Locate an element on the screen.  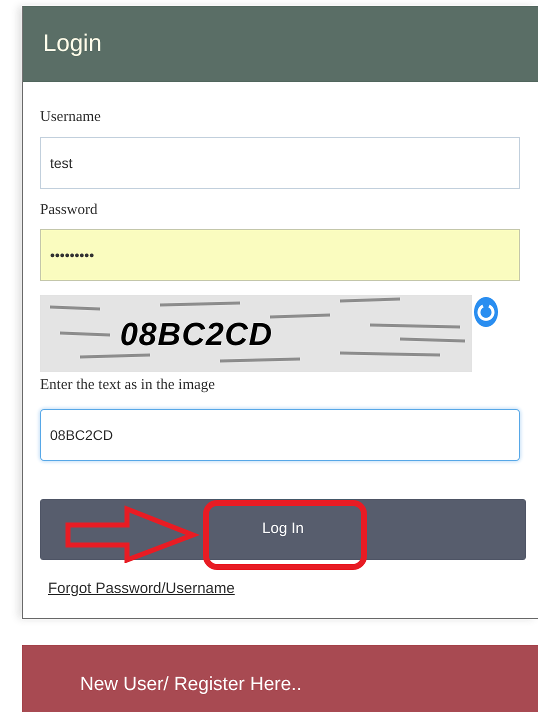
captcha-input: 08BC2CD is located at coordinates (280, 434).